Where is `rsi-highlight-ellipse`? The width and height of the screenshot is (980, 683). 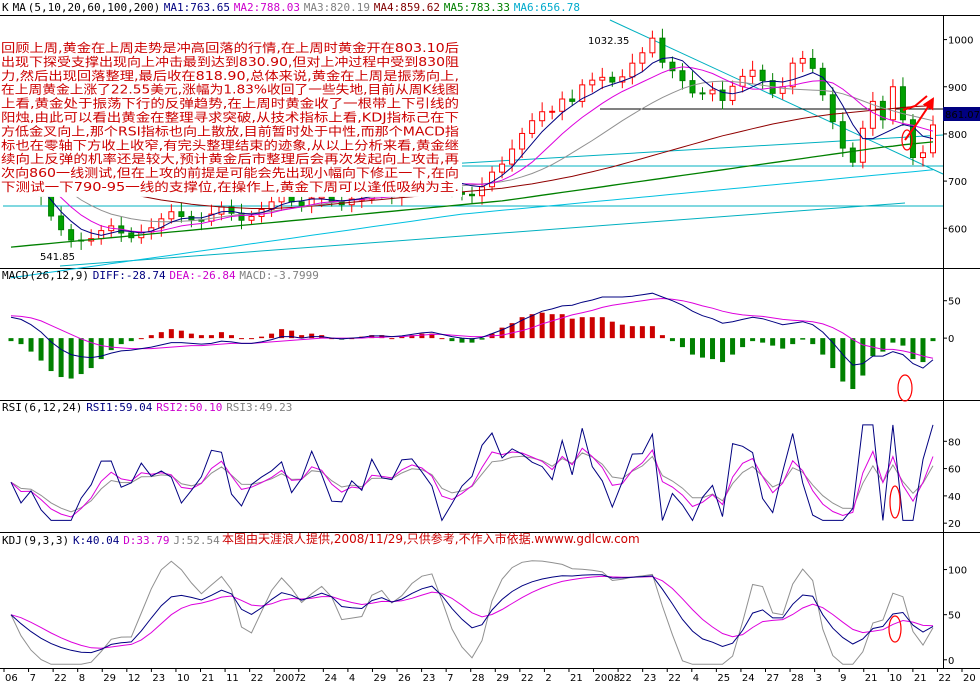
rsi-highlight-ellipse is located at coordinates (895, 502).